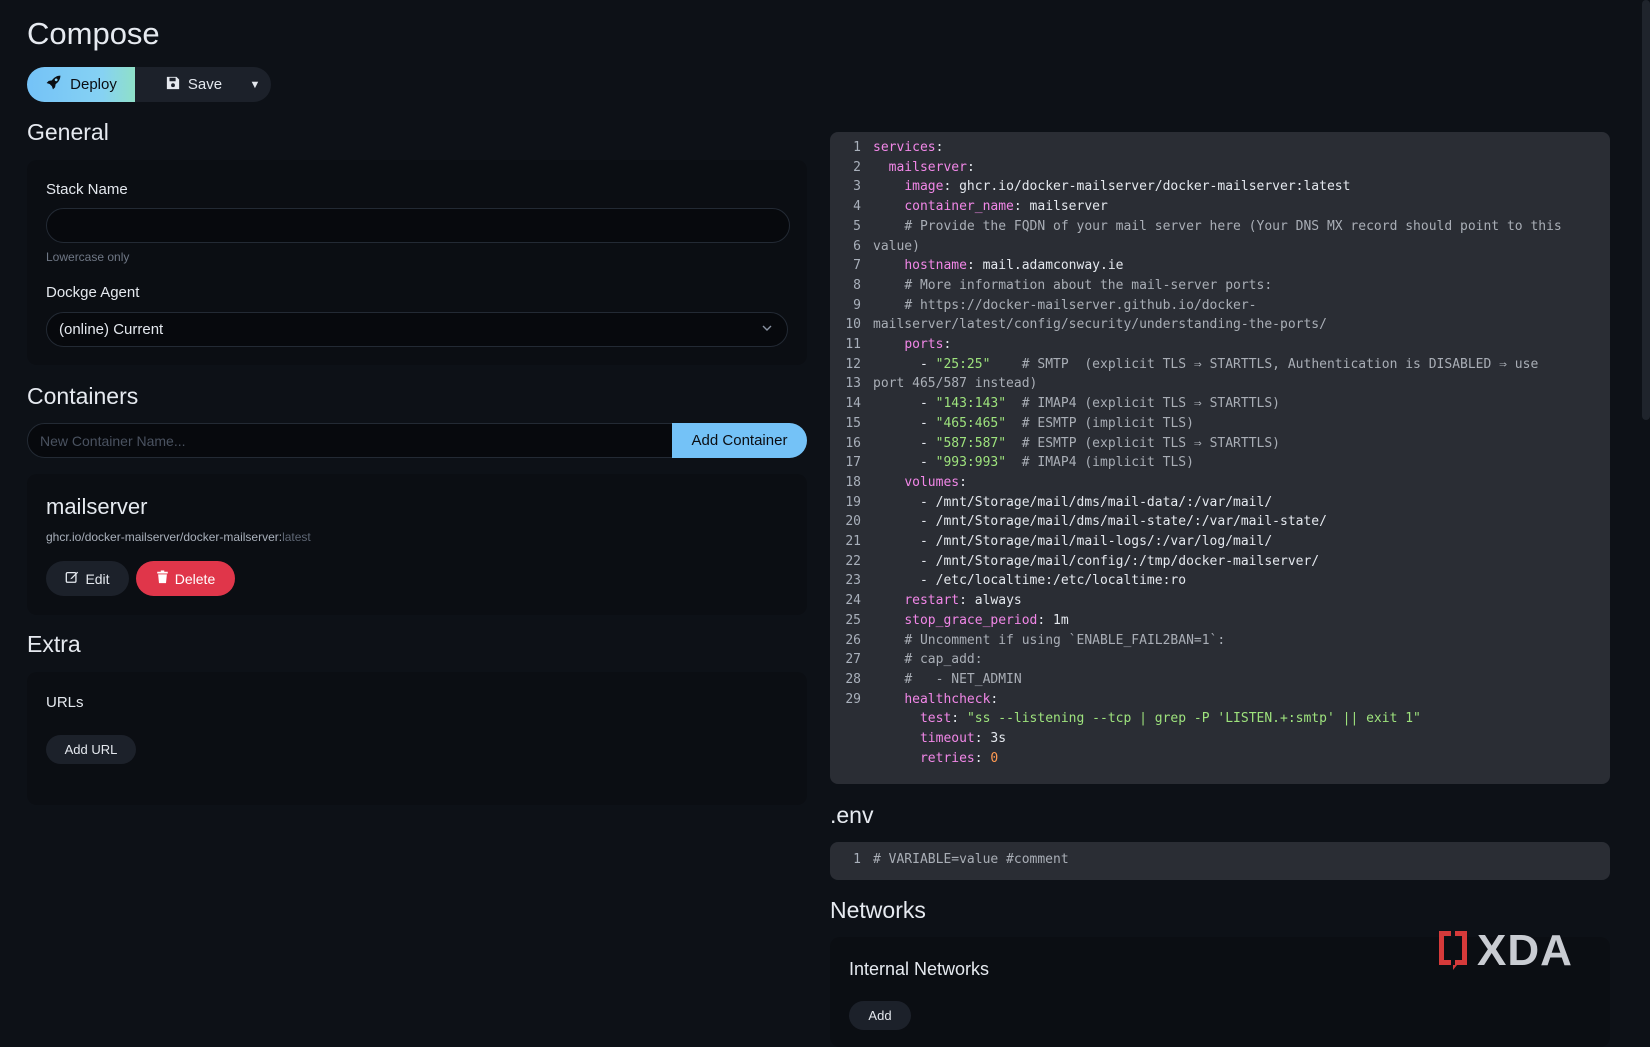 The width and height of the screenshot is (1650, 1047). What do you see at coordinates (93, 292) in the screenshot?
I see `dockge-agent-label: Dockge Agent` at bounding box center [93, 292].